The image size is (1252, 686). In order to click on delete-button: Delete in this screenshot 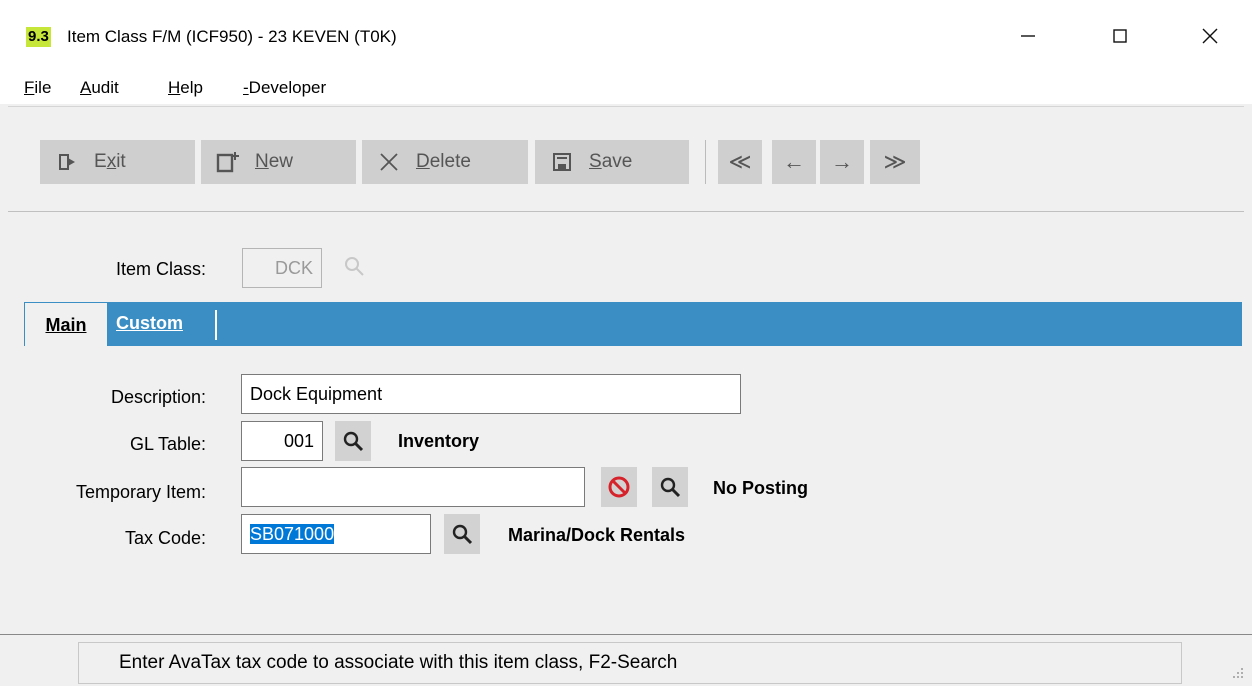, I will do `click(445, 162)`.